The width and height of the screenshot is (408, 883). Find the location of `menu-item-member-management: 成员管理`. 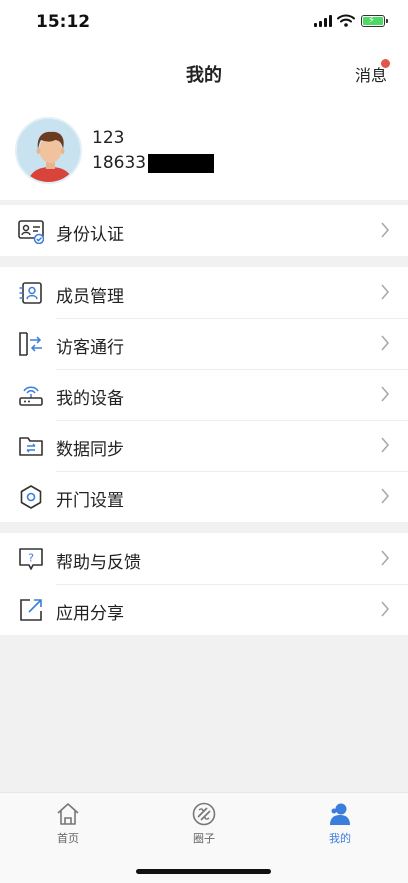

menu-item-member-management: 成员管理 is located at coordinates (204, 292).